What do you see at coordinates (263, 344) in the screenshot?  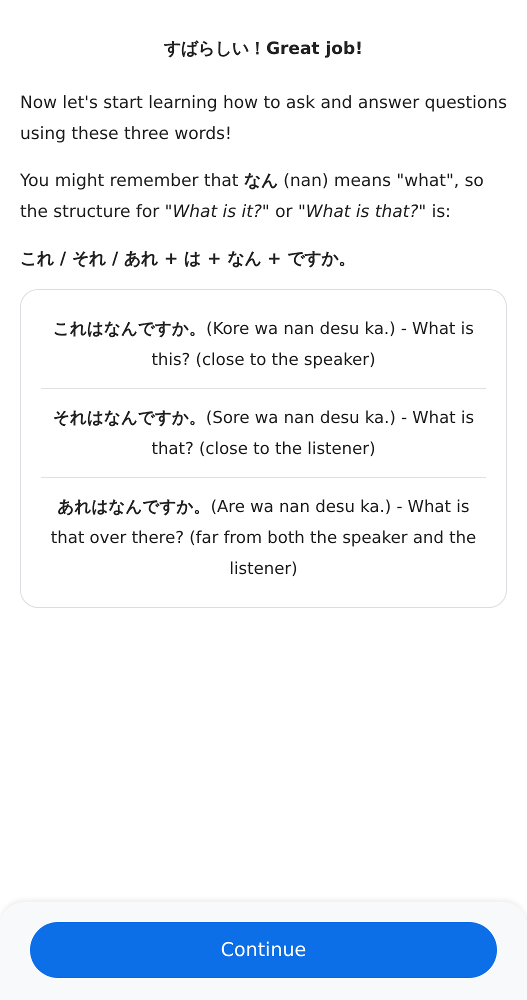 I see `example-sentence: これはなんですか。(Kore wa nan desu ka.) - What is this? (close to the speaker)` at bounding box center [263, 344].